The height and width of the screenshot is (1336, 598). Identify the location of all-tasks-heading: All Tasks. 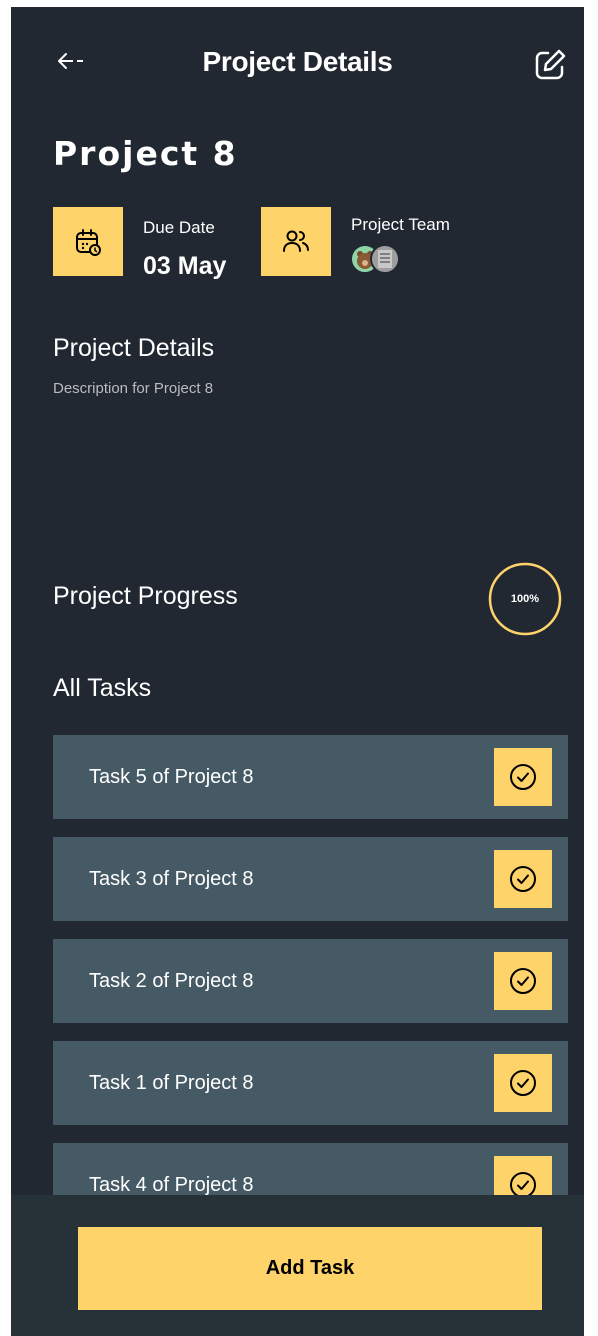
(102, 688).